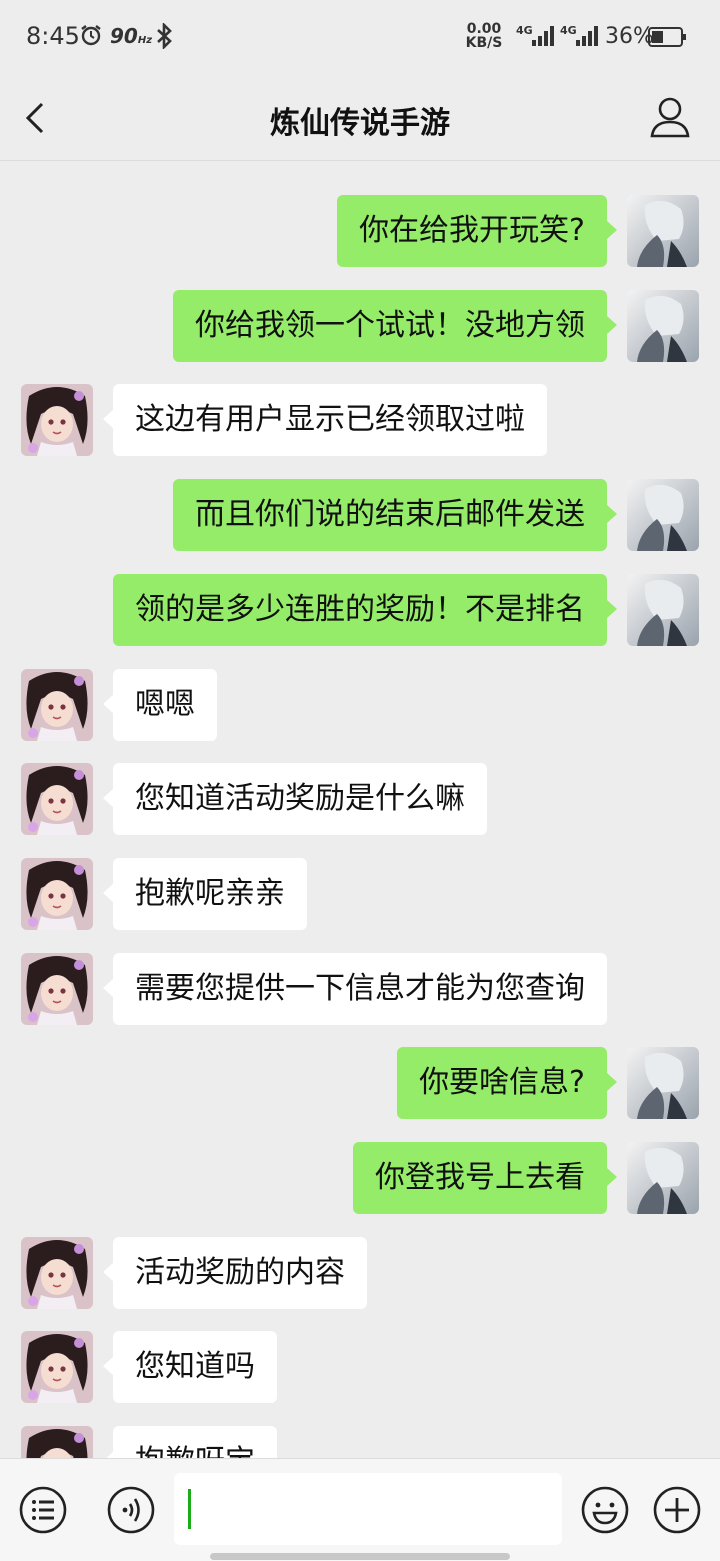 This screenshot has height=1561, width=720. Describe the element at coordinates (360, 1442) in the screenshot. I see `received-message: 抱歉呀宝` at that location.